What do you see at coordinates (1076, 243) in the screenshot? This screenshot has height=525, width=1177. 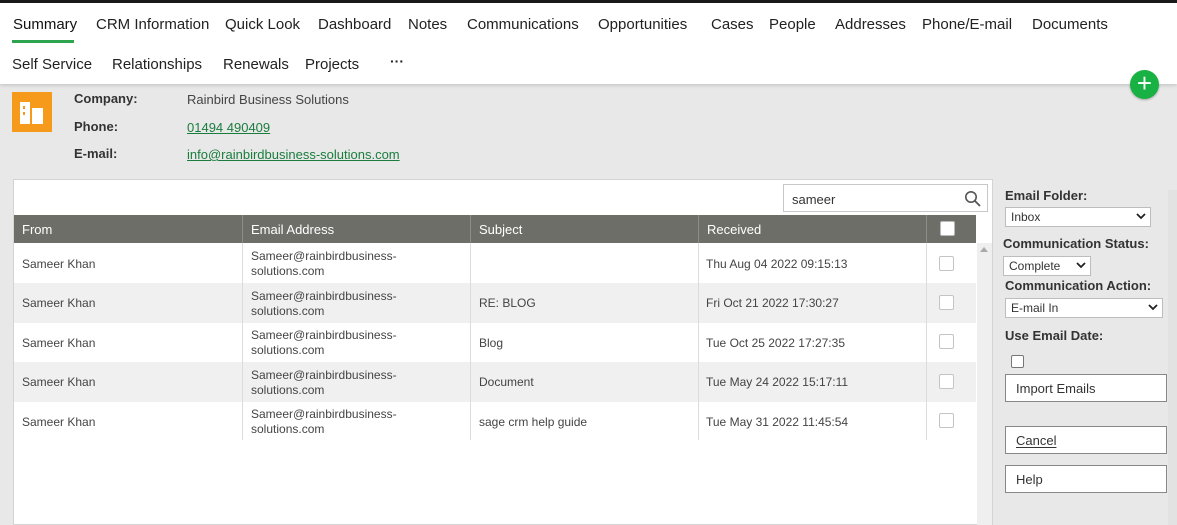 I see `communication-status-label: Communication Status:` at bounding box center [1076, 243].